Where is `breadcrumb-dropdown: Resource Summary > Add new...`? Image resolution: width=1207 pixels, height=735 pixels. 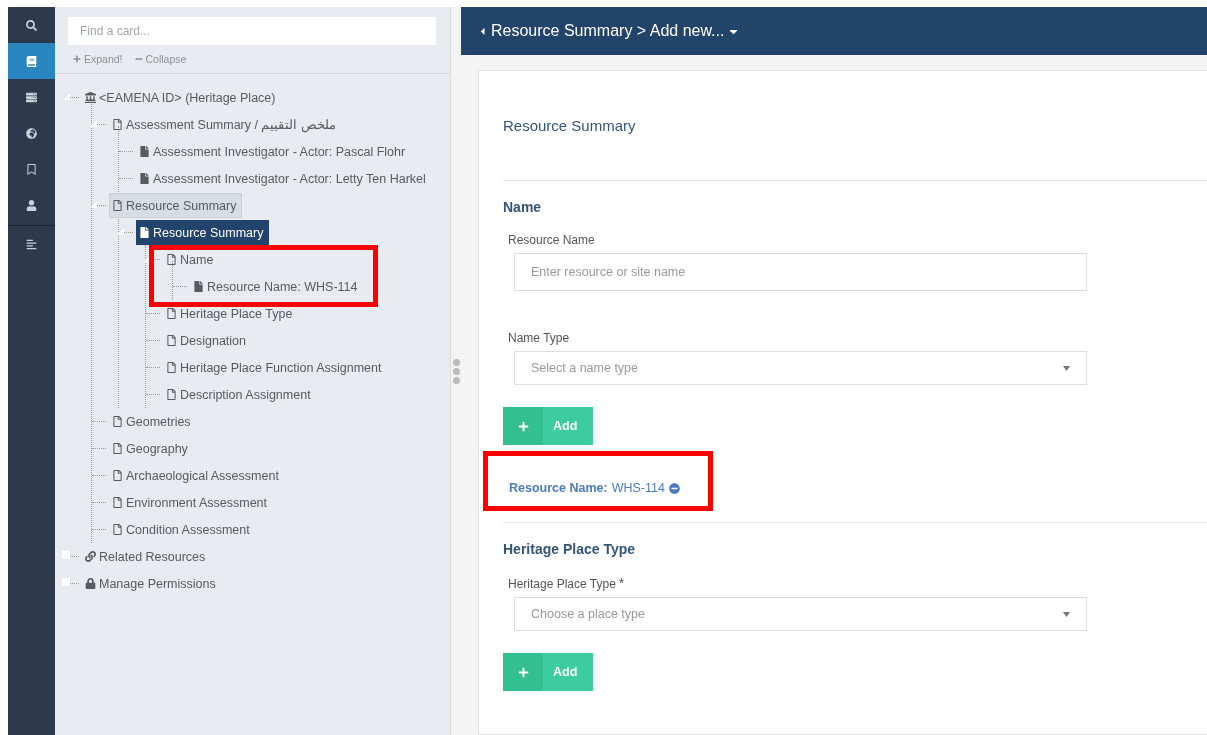 breadcrumb-dropdown: Resource Summary > Add new... is located at coordinates (609, 31).